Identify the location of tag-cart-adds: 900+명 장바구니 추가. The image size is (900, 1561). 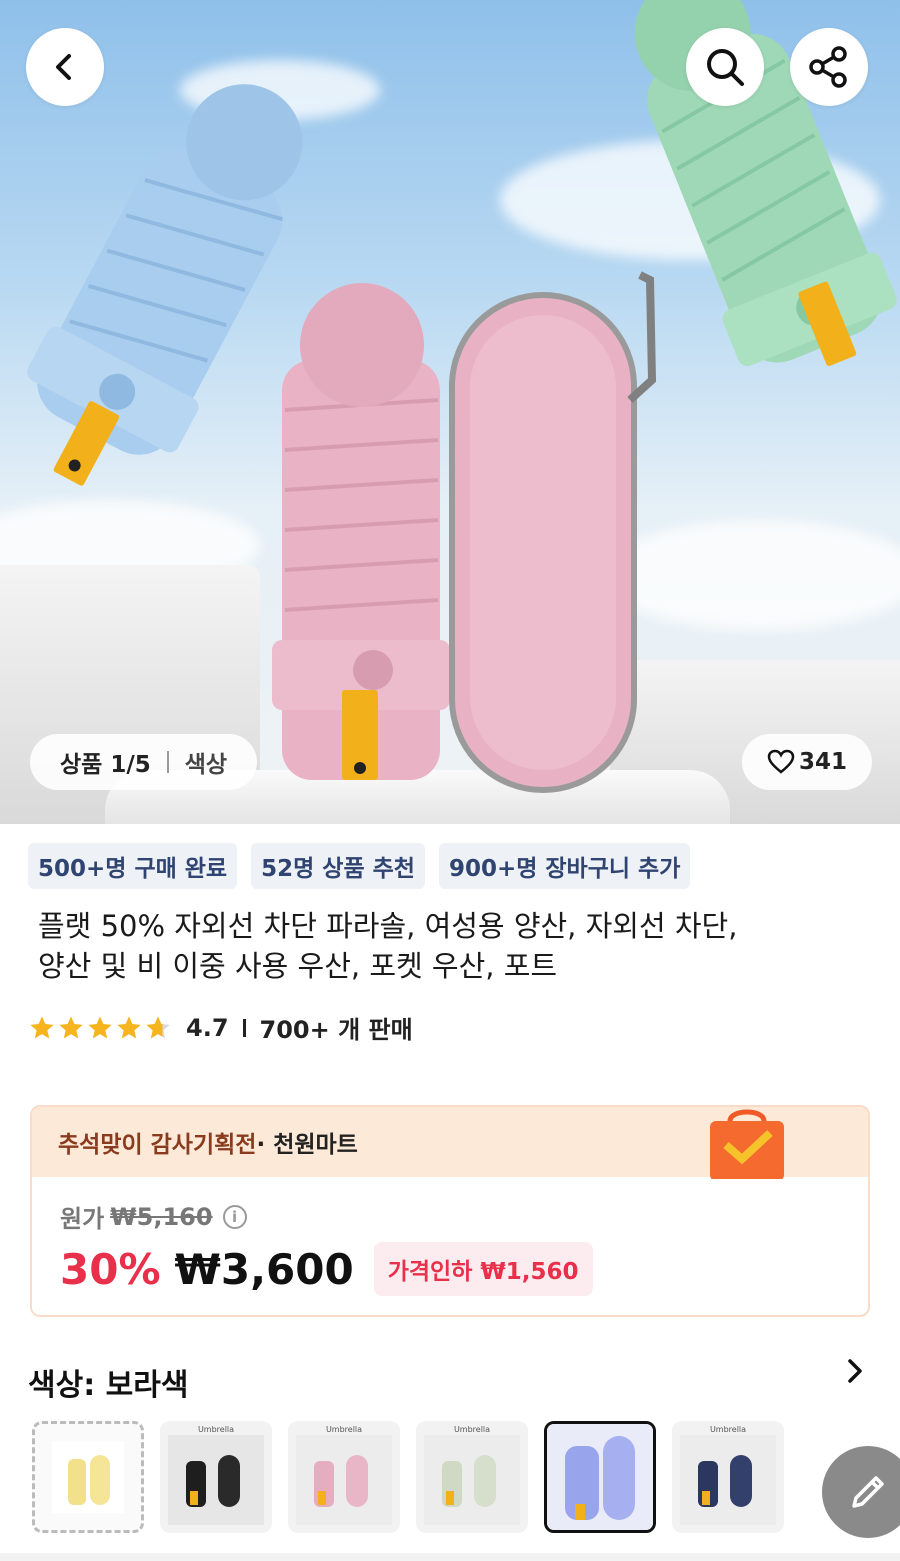
(564, 866).